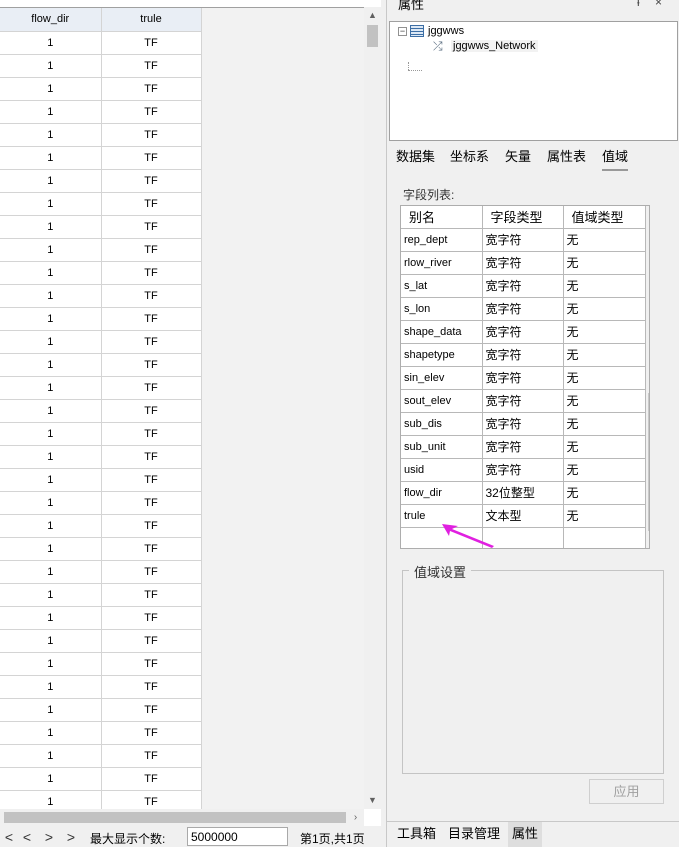 The height and width of the screenshot is (847, 679). Describe the element at coordinates (442, 332) in the screenshot. I see `field-alias: shape_data` at that location.